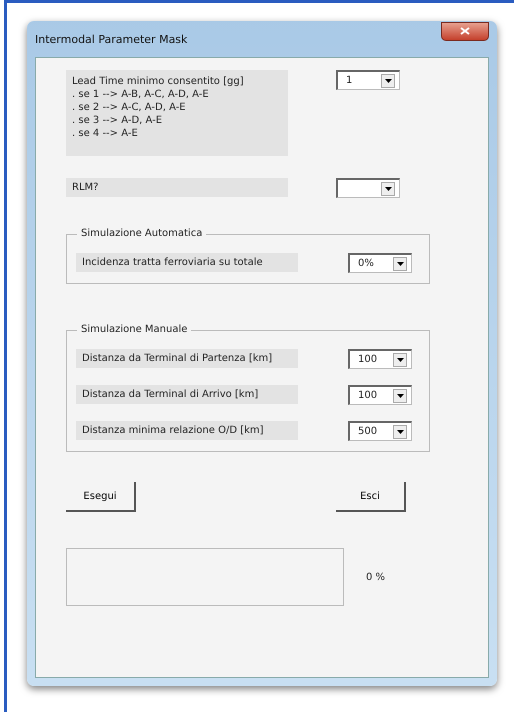  Describe the element at coordinates (101, 497) in the screenshot. I see `action-button: Esegui` at that location.